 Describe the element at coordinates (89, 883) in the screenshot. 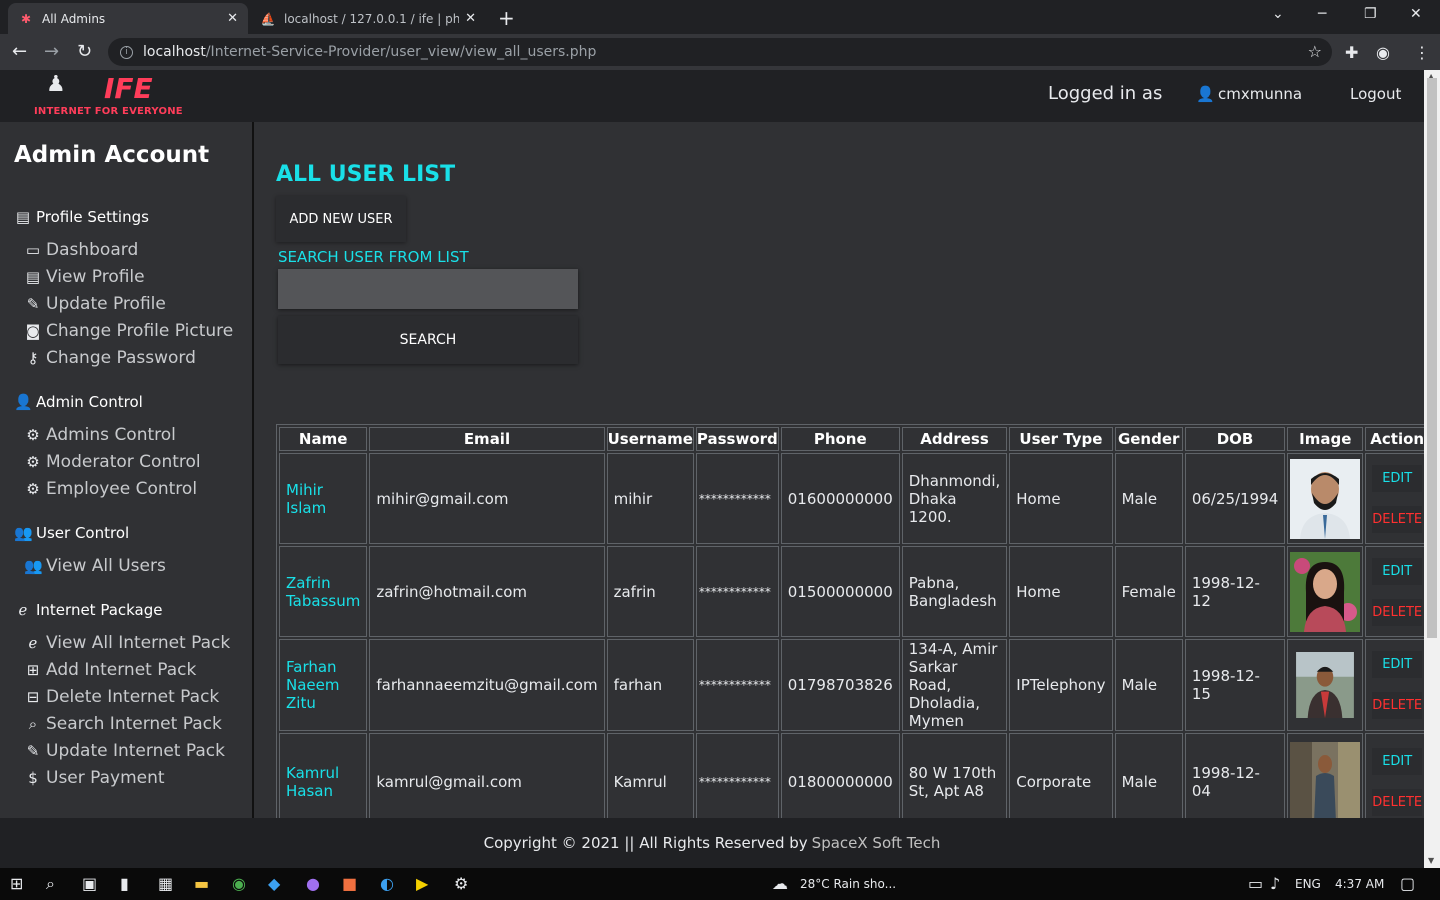

I see `task-view-icon: ▣` at that location.